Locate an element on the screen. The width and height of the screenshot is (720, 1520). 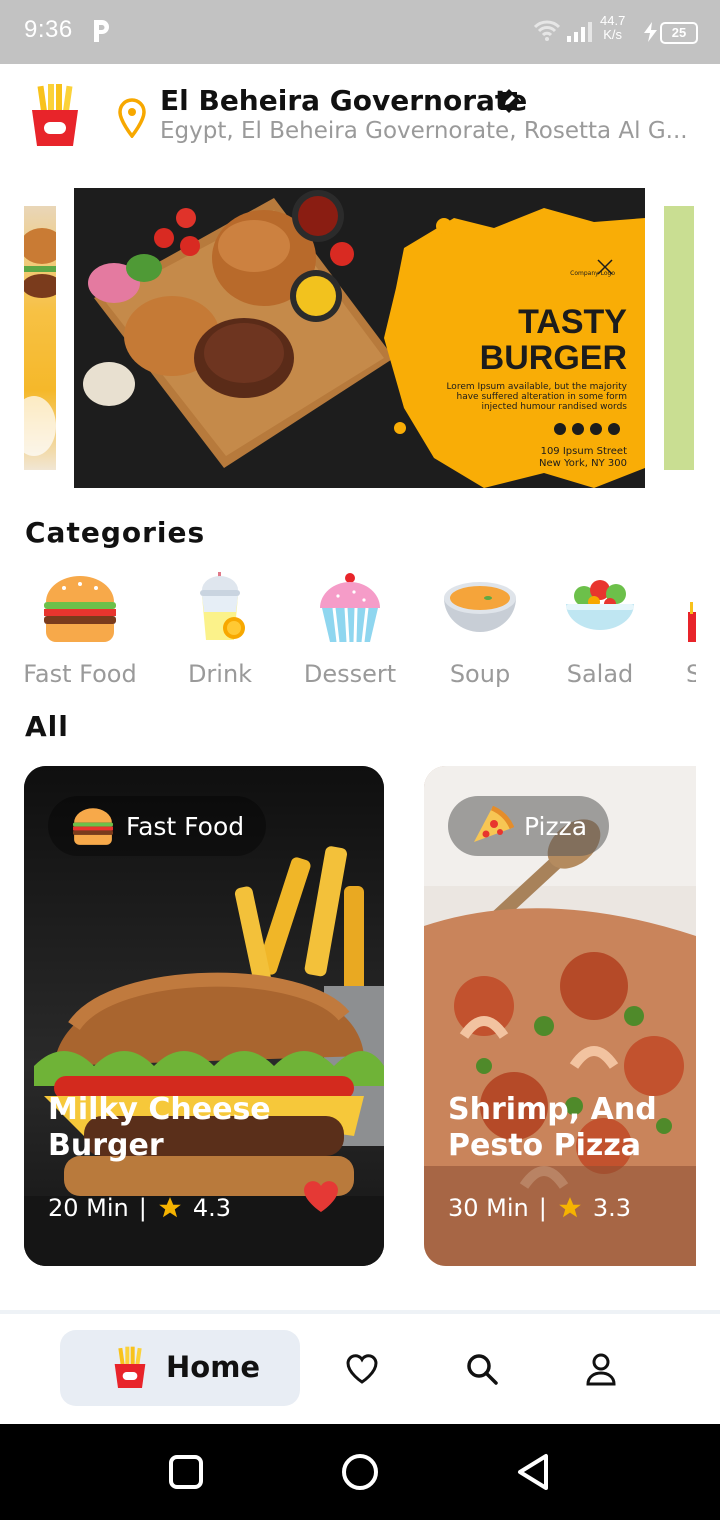
category-salad: Salad is located at coordinates (600, 630).